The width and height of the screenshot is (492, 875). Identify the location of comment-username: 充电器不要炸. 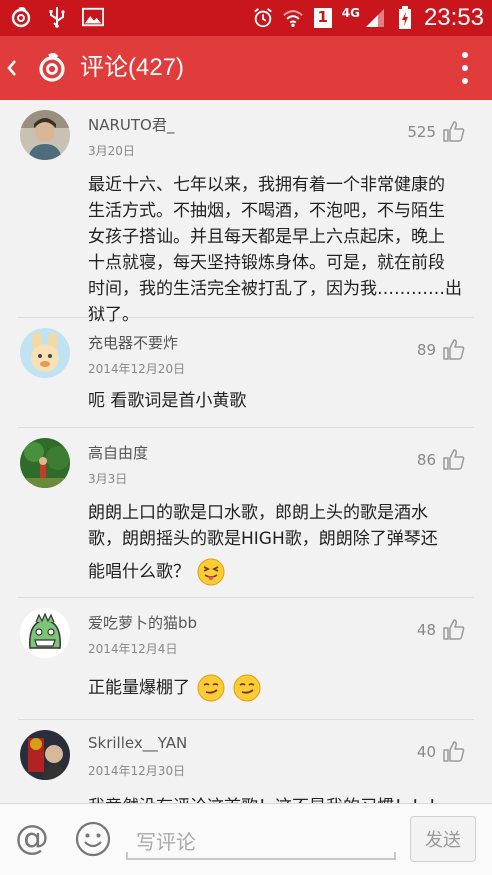
(133, 342).